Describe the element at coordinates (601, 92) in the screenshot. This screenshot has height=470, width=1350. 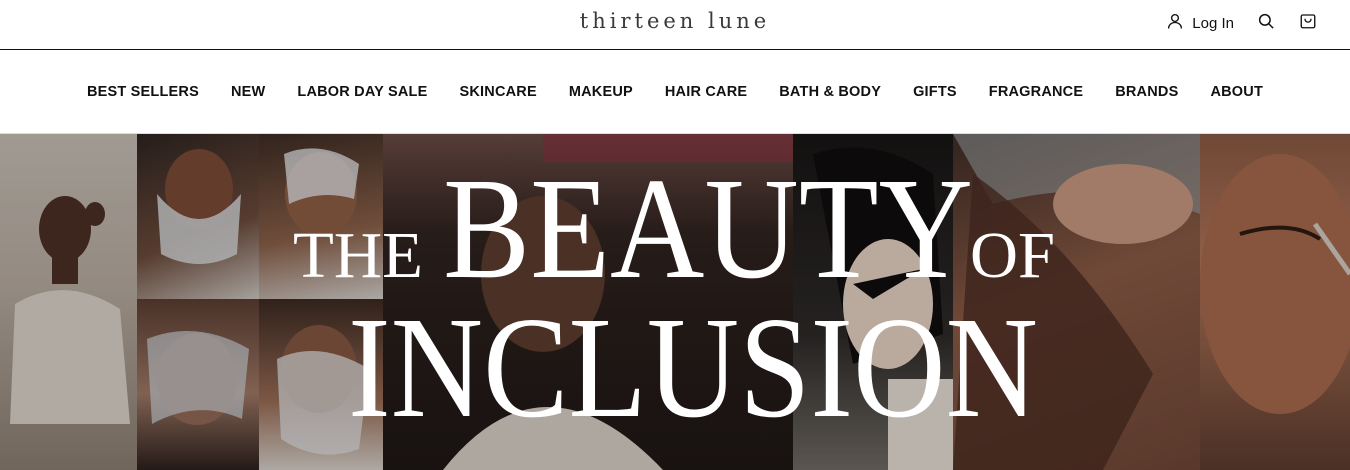
I see `nav-item-makeup: MAKEUP` at that location.